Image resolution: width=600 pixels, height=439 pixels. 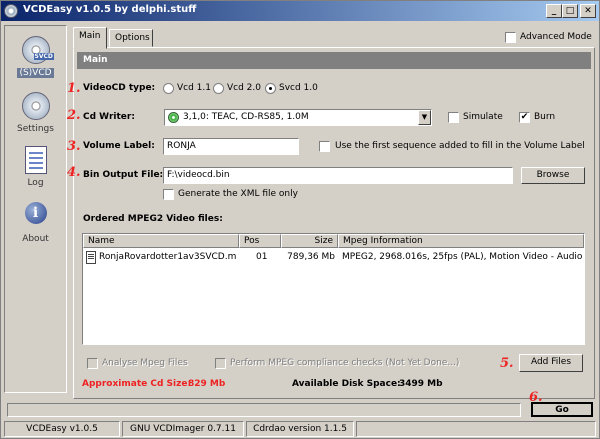 I want to click on radio-vcd20-label: Vcd 2.0, so click(x=244, y=88).